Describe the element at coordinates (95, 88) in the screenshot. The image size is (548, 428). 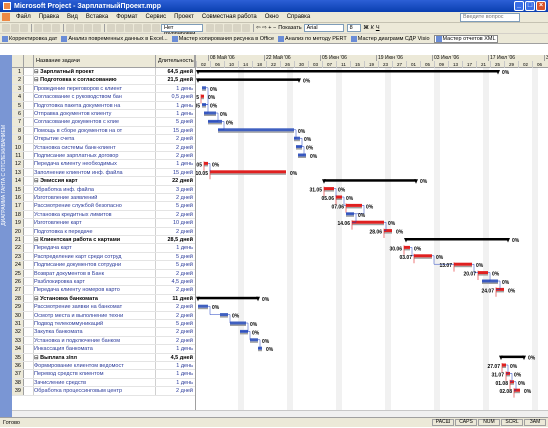
I see `task-name: Проведение переговоров с клиент` at that location.